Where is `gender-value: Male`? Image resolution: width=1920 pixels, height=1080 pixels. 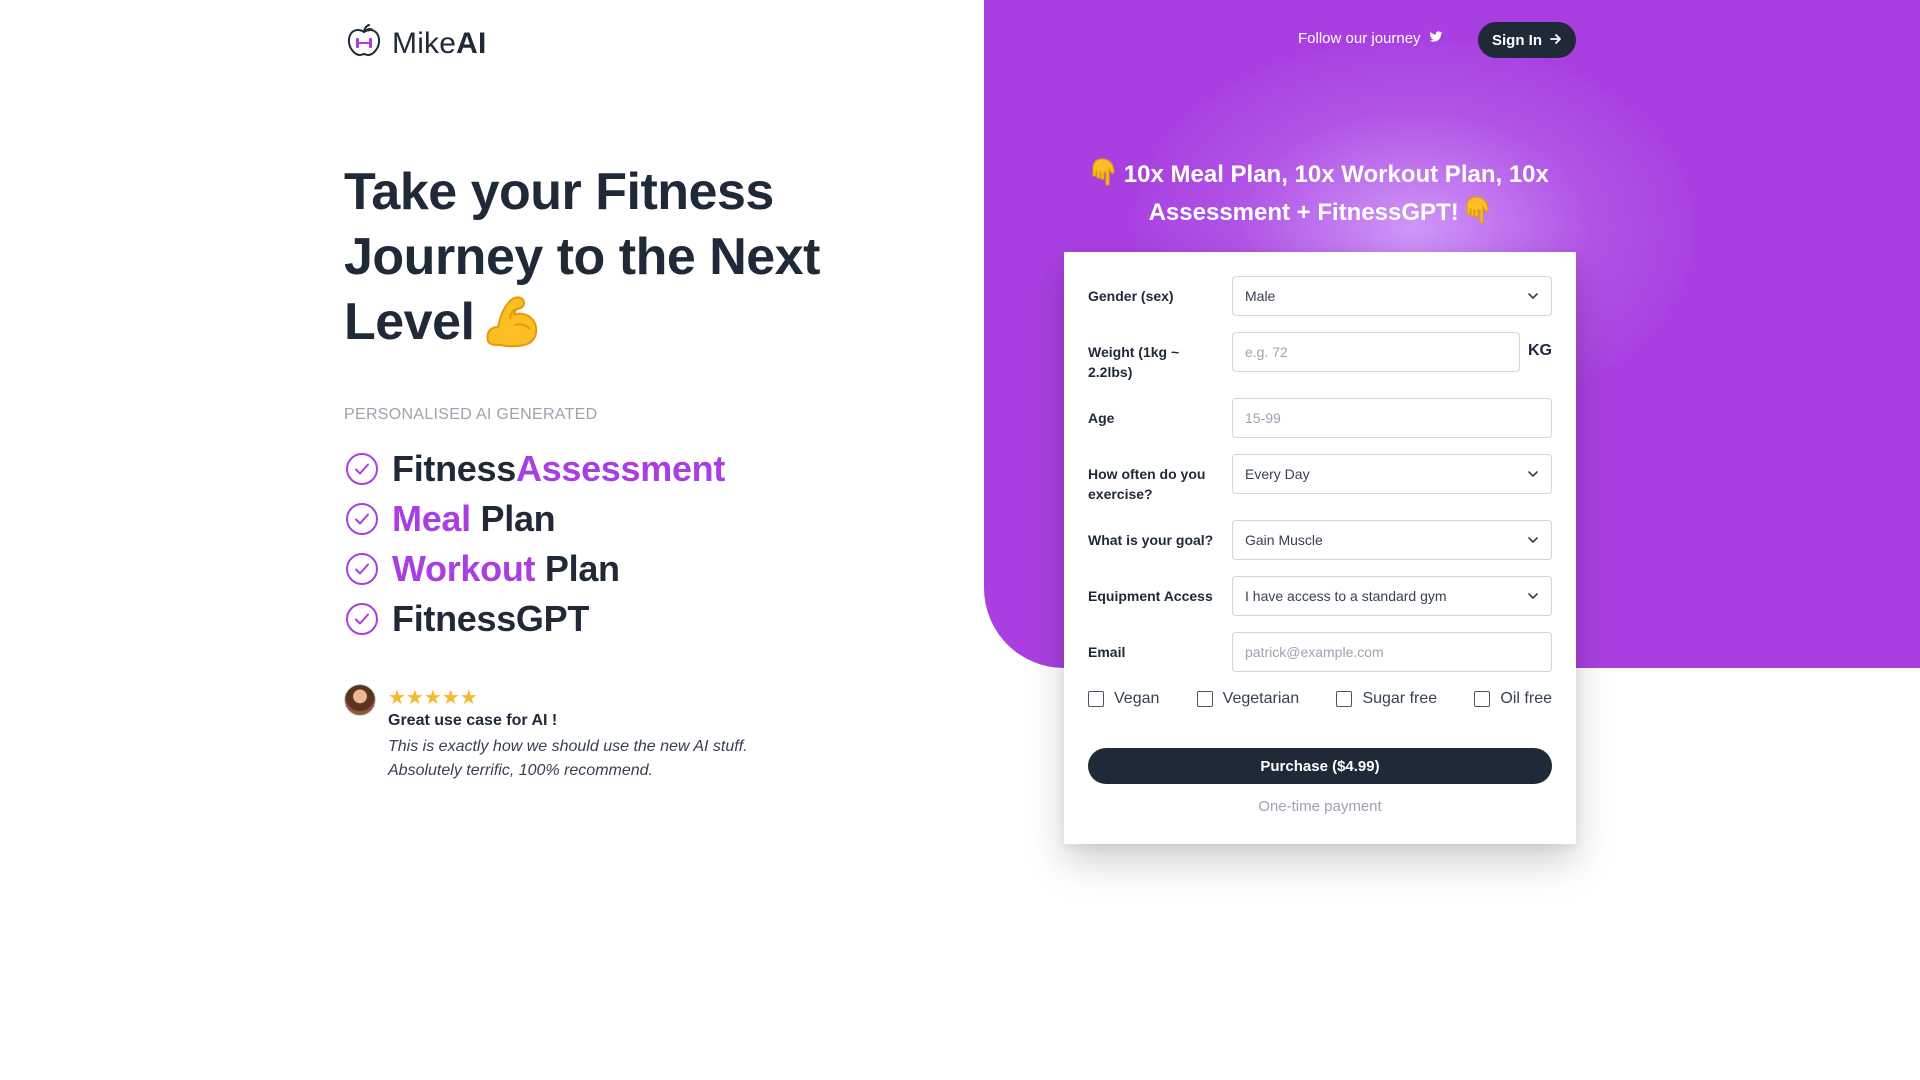 gender-value: Male is located at coordinates (1260, 296).